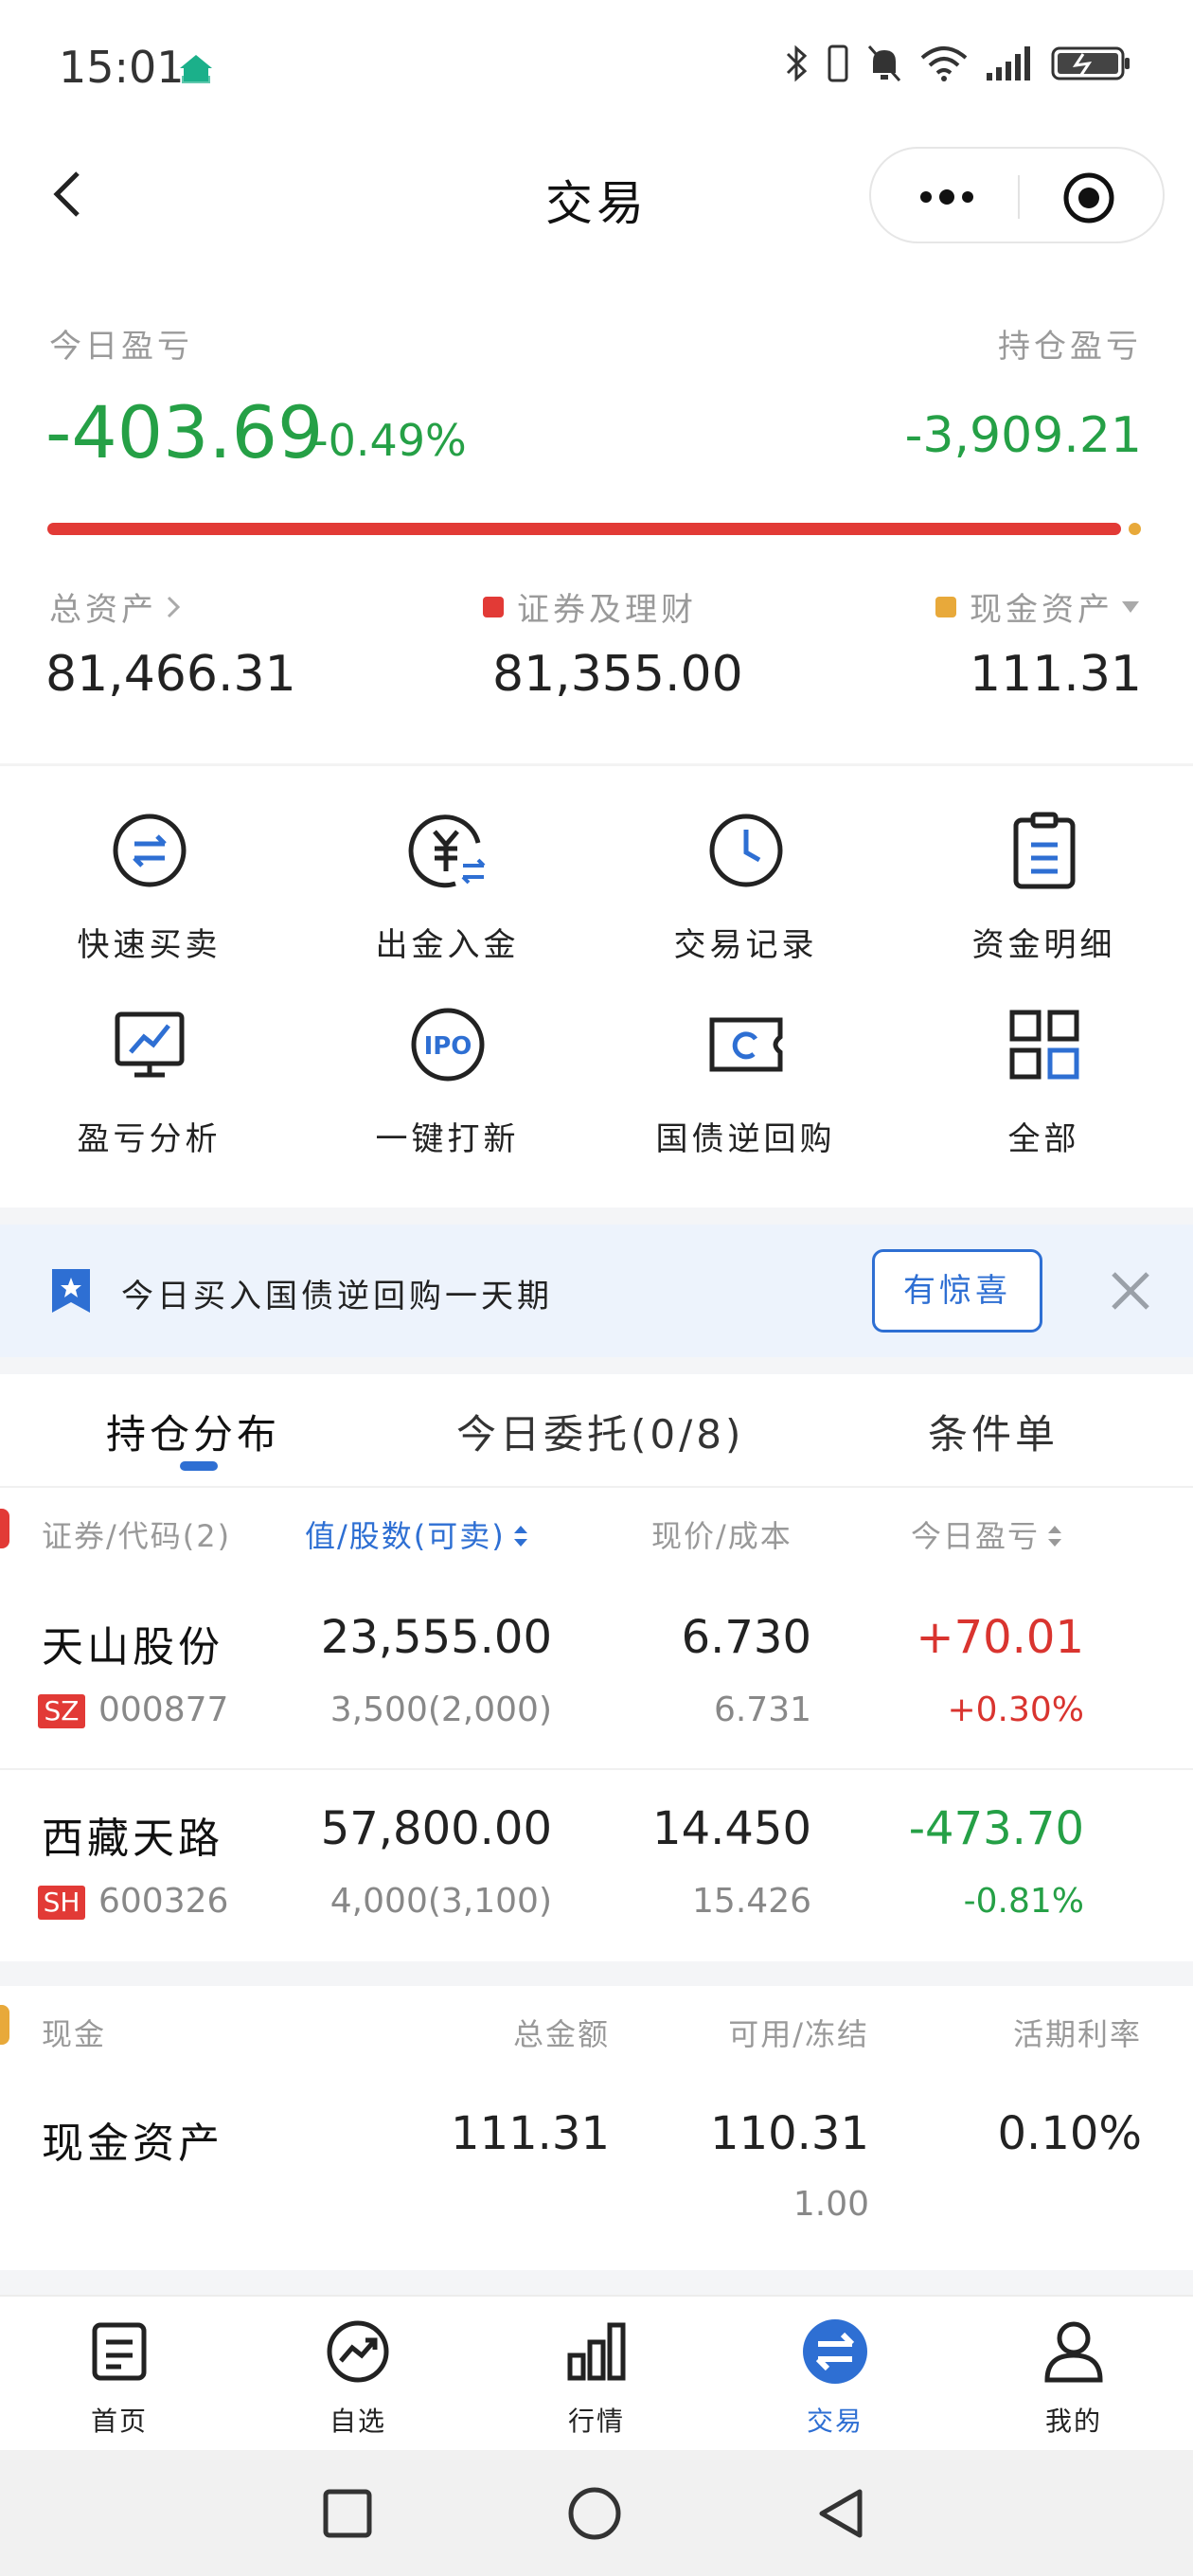  What do you see at coordinates (947, 197) in the screenshot?
I see `more-icon` at bounding box center [947, 197].